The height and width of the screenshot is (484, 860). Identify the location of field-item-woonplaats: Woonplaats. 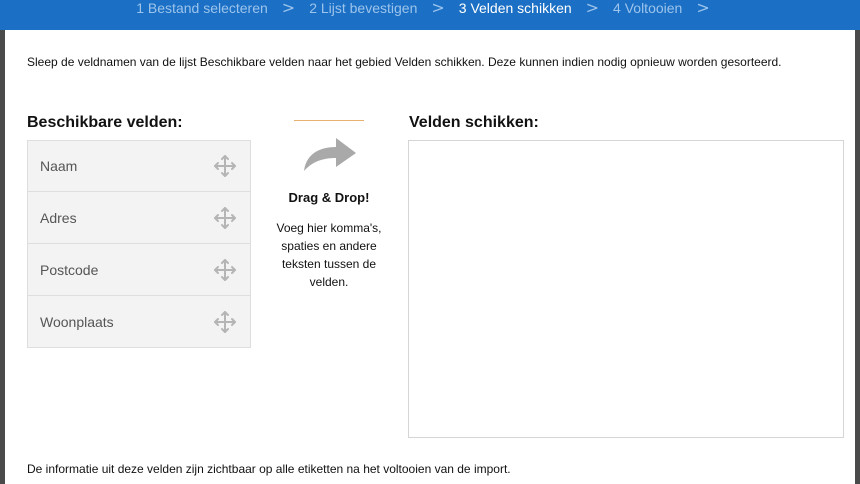
(139, 322).